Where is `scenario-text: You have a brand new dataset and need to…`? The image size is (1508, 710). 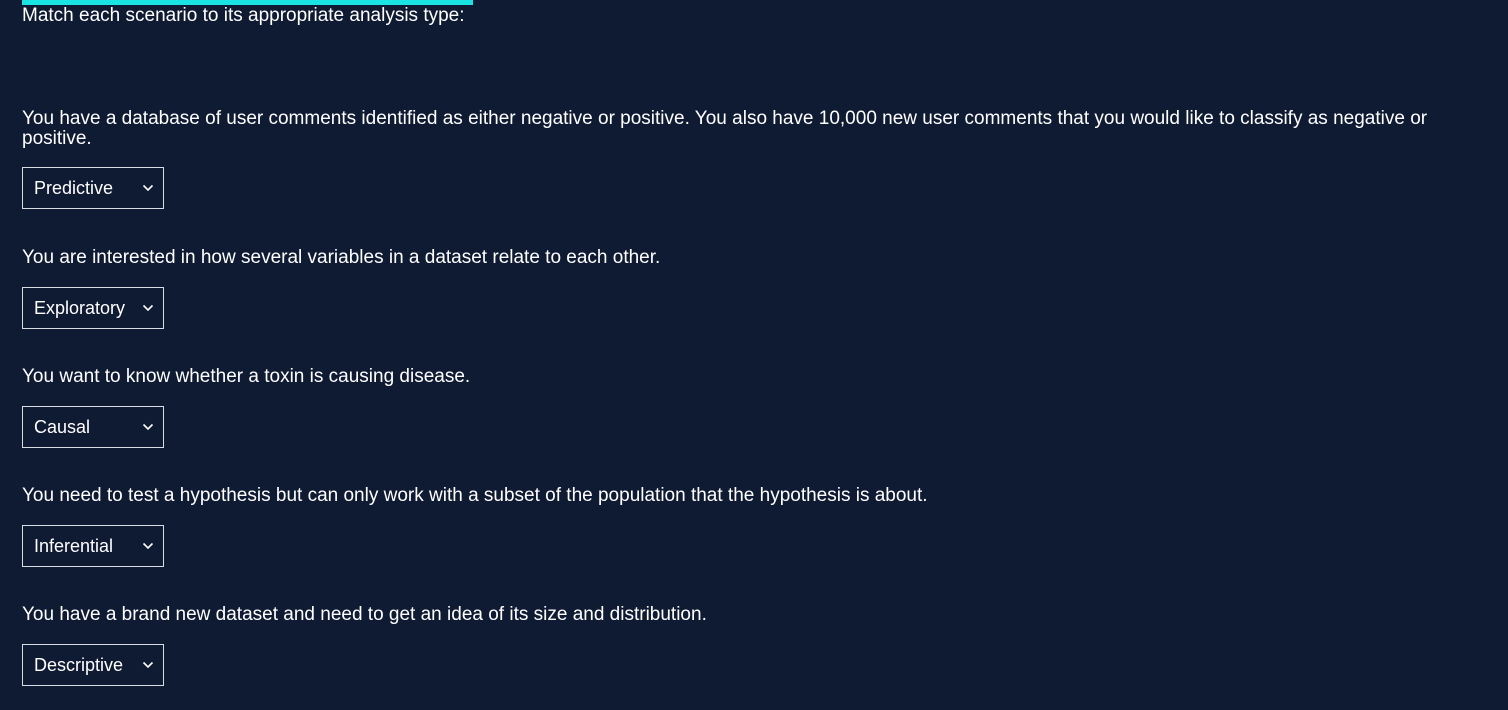 scenario-text: You have a brand new dataset and need to… is located at coordinates (364, 614).